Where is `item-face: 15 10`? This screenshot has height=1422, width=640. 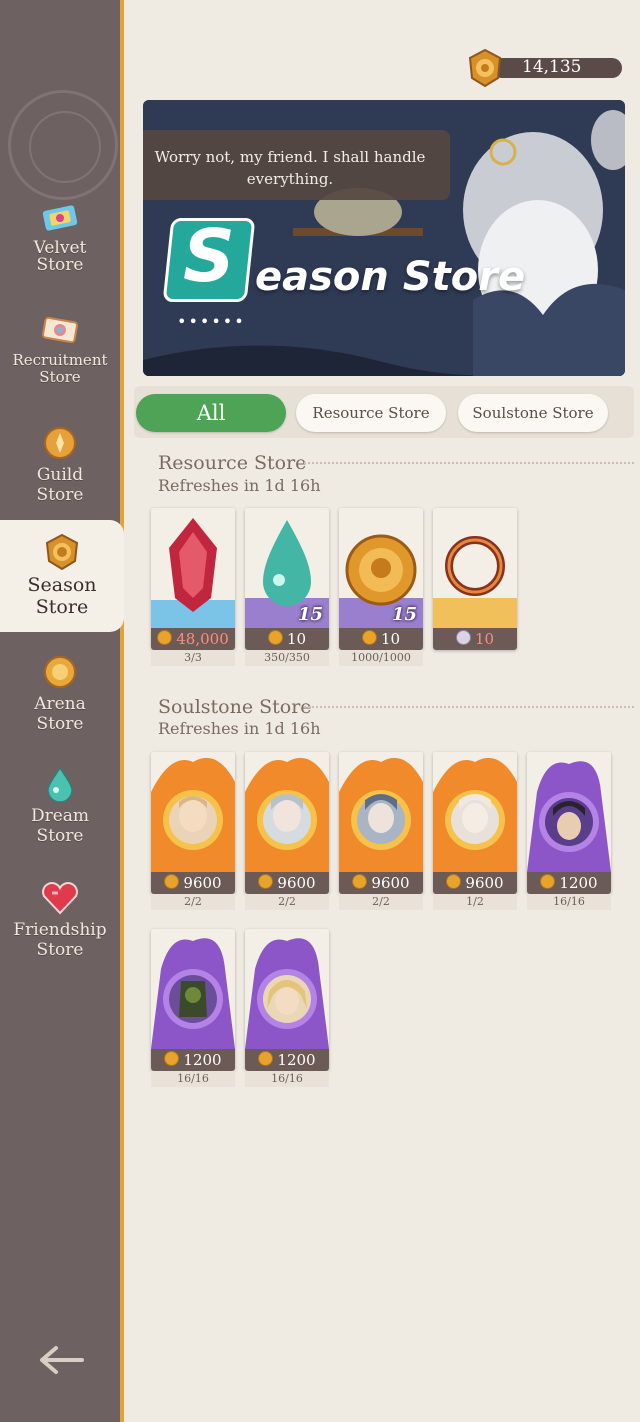 item-face: 15 10 is located at coordinates (381, 579).